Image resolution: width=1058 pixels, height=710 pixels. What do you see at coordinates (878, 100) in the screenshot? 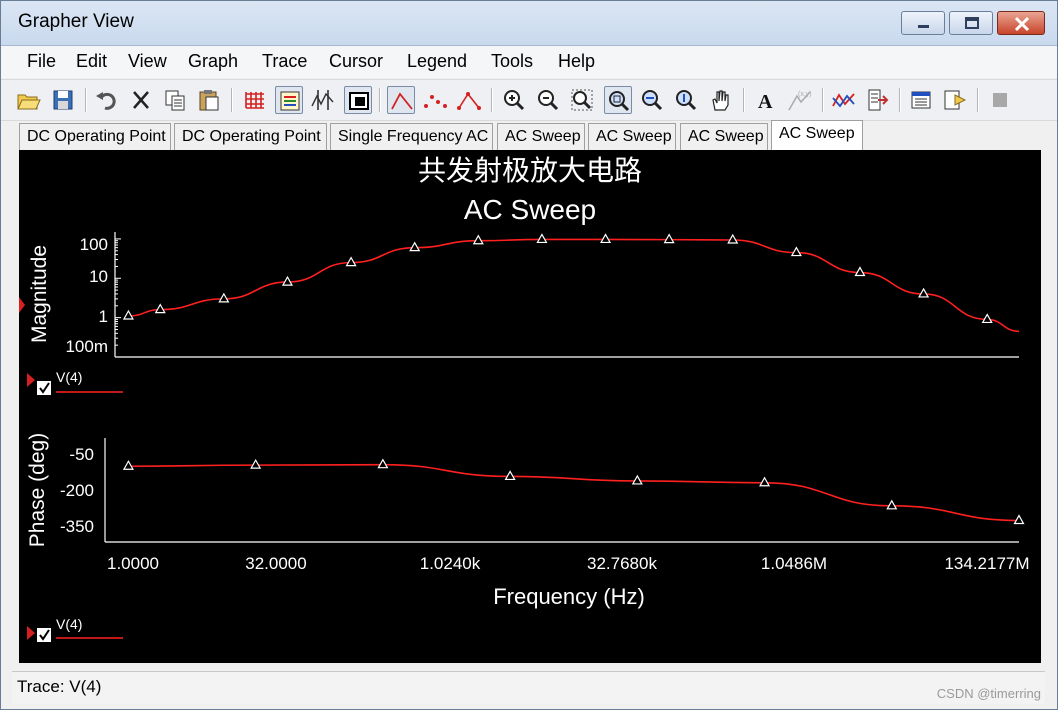
I see `export-icon` at bounding box center [878, 100].